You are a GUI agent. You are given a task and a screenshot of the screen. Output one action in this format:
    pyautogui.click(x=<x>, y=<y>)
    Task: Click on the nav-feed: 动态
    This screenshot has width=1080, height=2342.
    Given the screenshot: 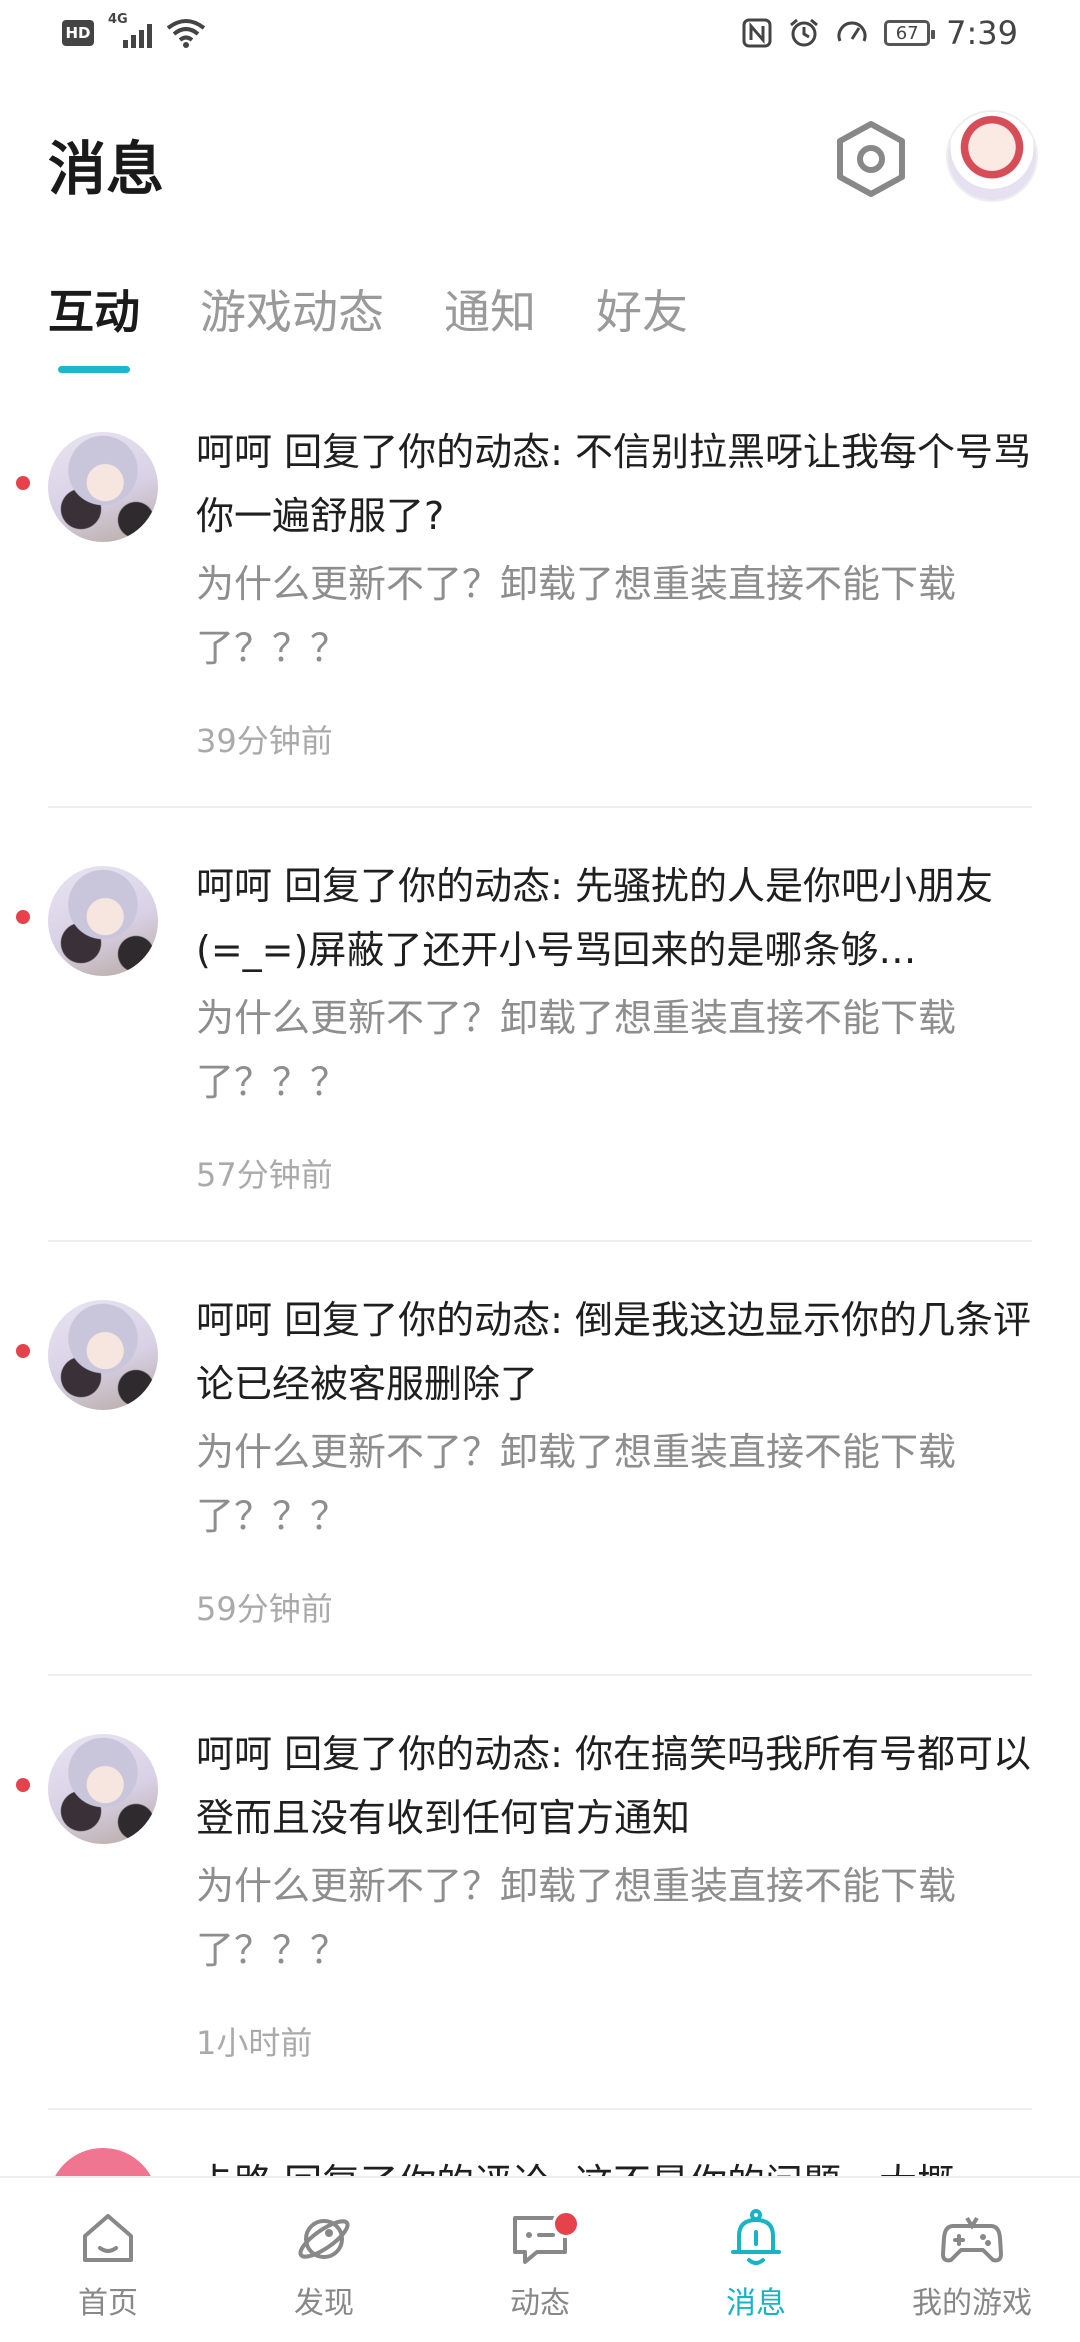 What is the action you would take?
    pyautogui.click(x=540, y=2260)
    